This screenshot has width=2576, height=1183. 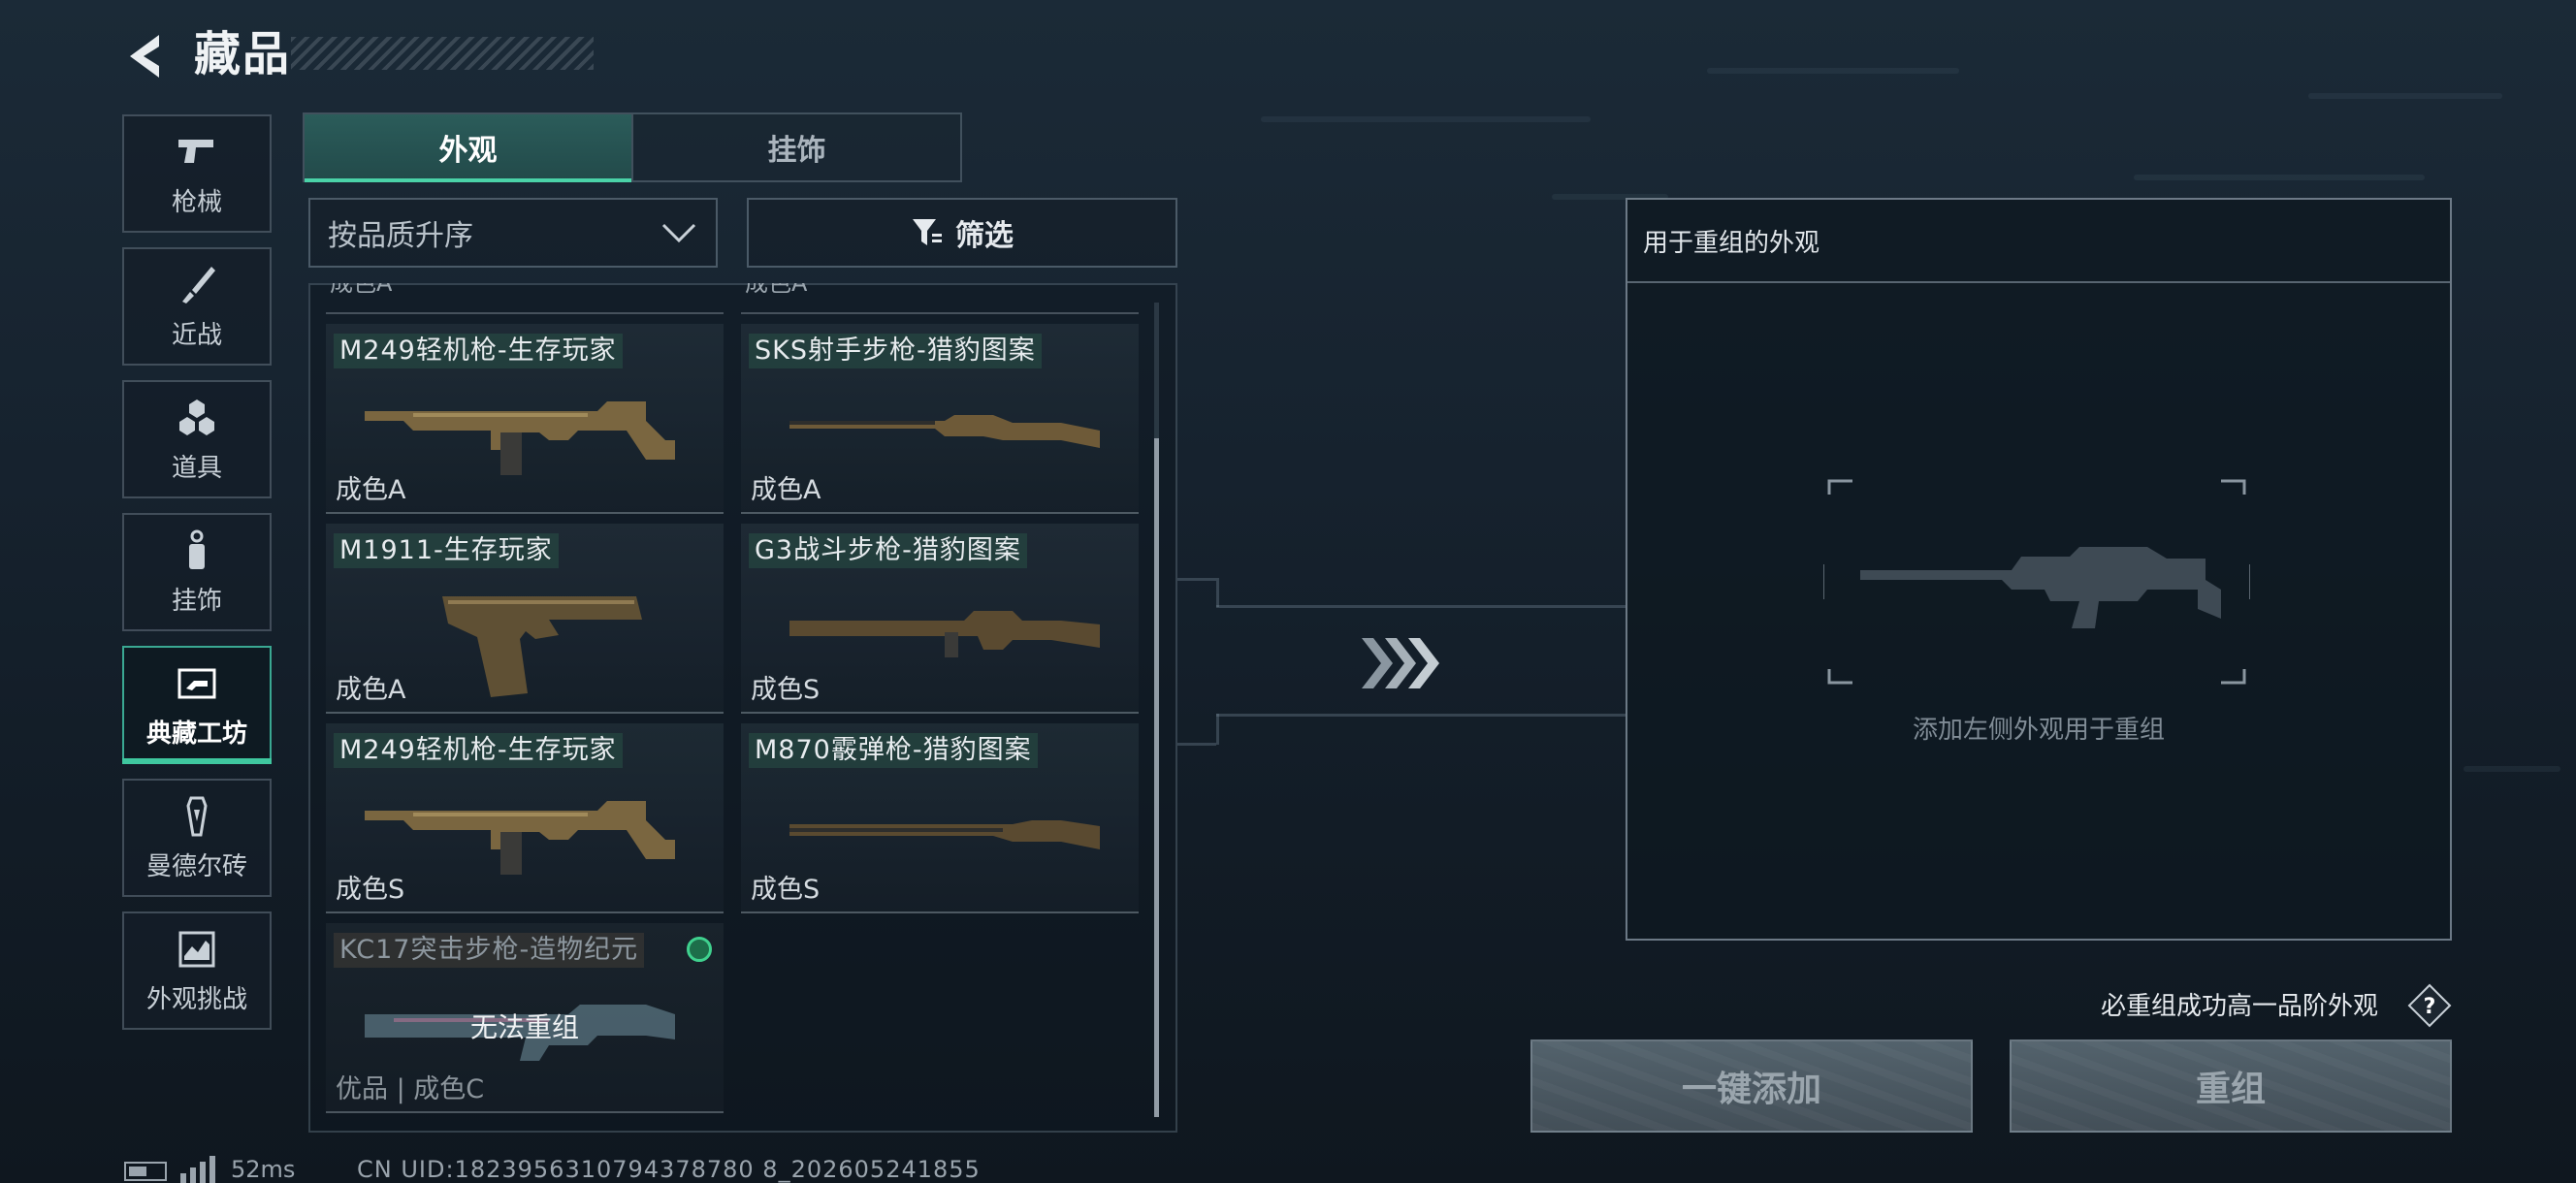 I want to click on filter-button: 筛选, so click(x=962, y=233).